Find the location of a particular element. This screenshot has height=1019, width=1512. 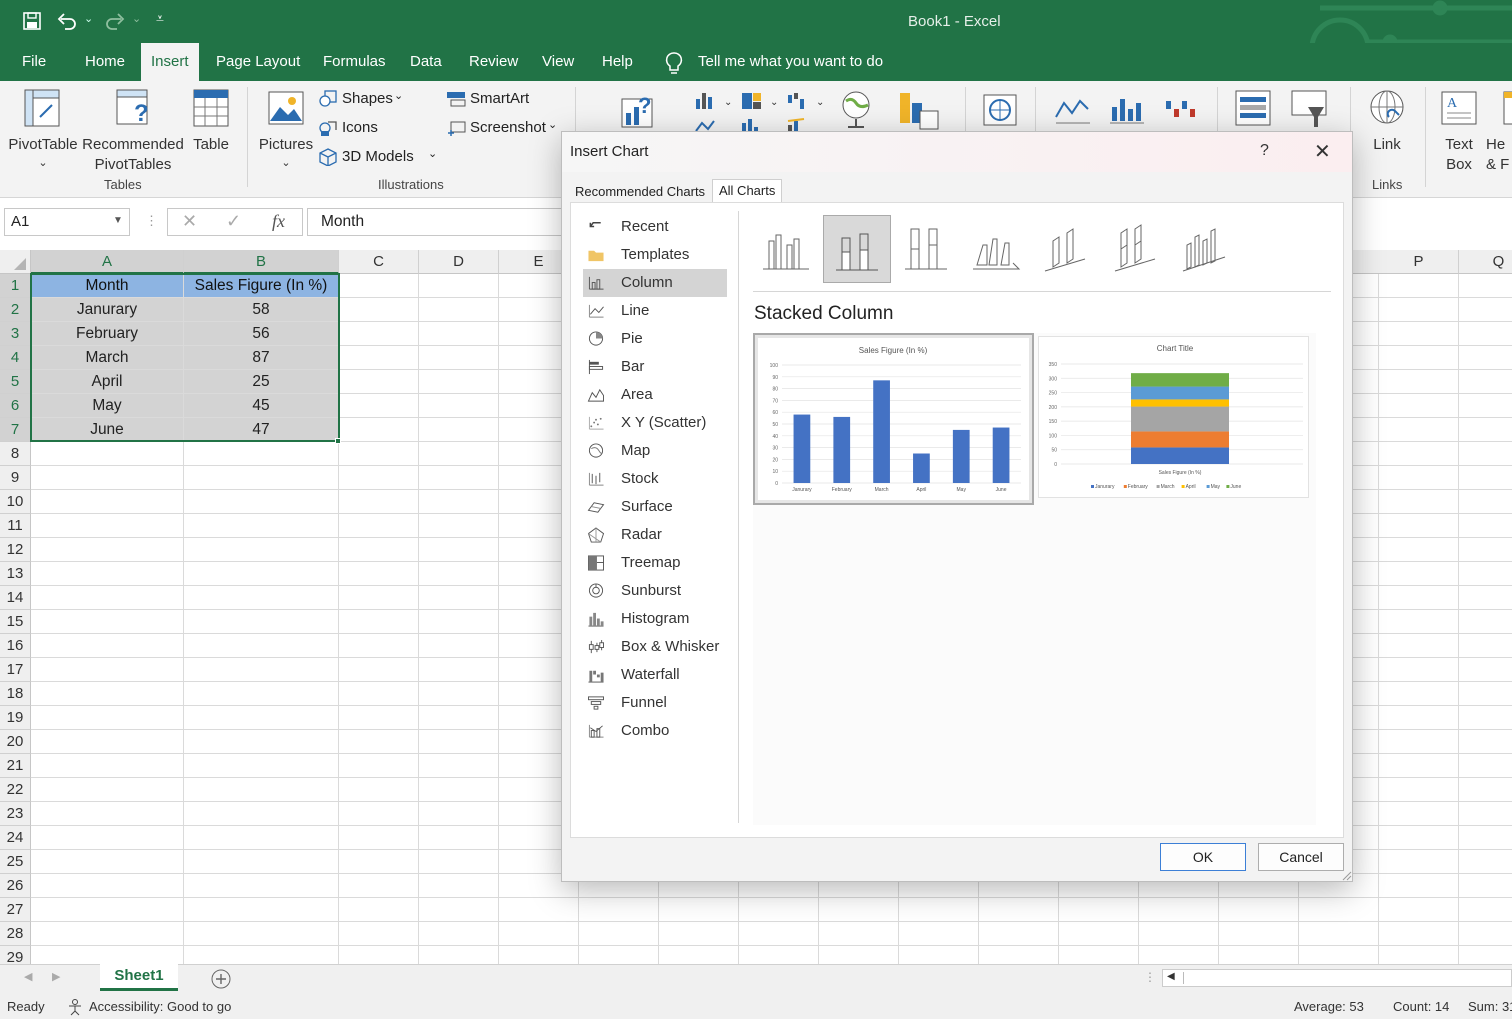

header-footer-button: He & F is located at coordinates (1499, 130).